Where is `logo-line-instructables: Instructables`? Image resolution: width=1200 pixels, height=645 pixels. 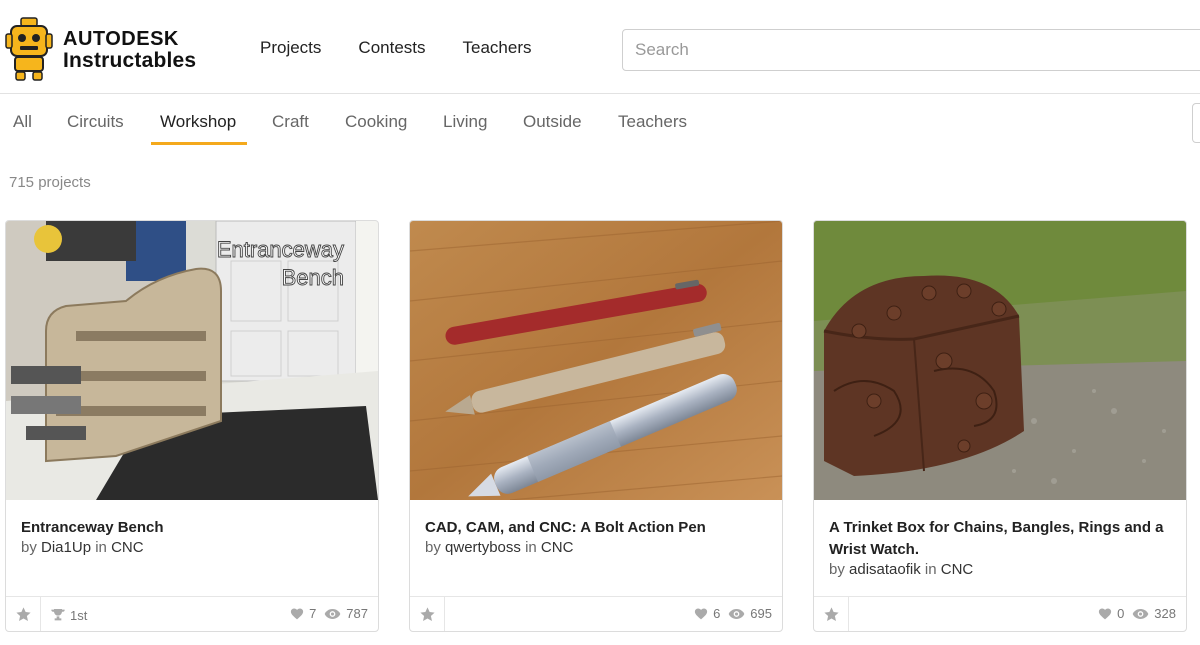 logo-line-instructables: Instructables is located at coordinates (130, 60).